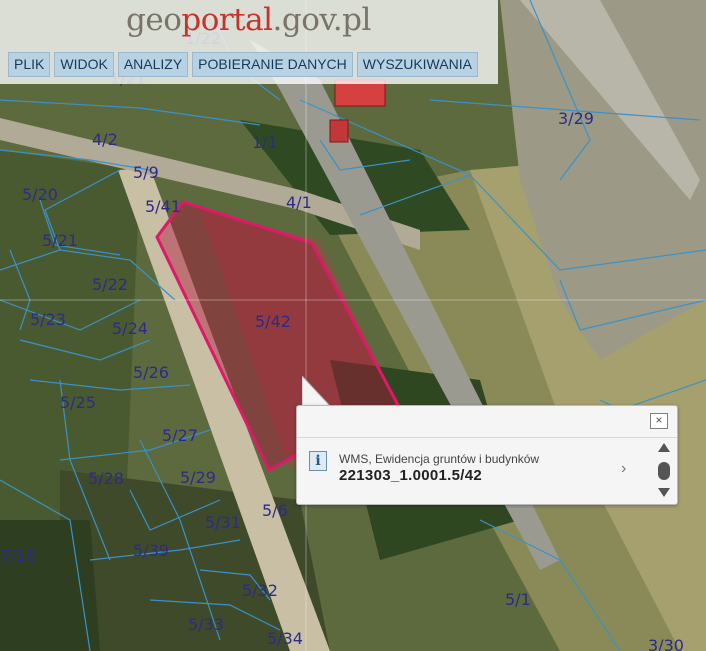 Image resolution: width=706 pixels, height=651 pixels. What do you see at coordinates (339, 131) in the screenshot?
I see `building` at bounding box center [339, 131].